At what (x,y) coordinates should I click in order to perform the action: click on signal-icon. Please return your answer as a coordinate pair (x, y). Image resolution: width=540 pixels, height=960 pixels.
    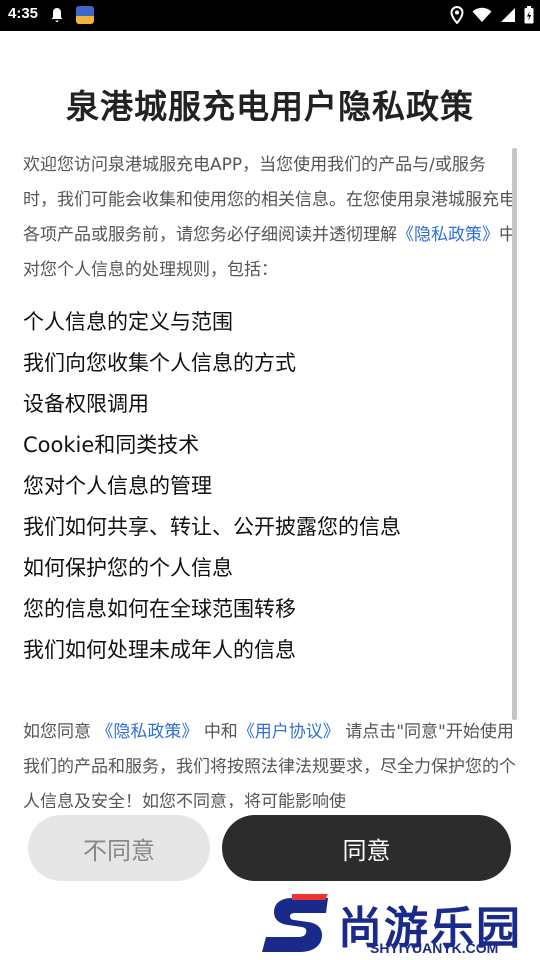
    Looking at the image, I should click on (508, 15).